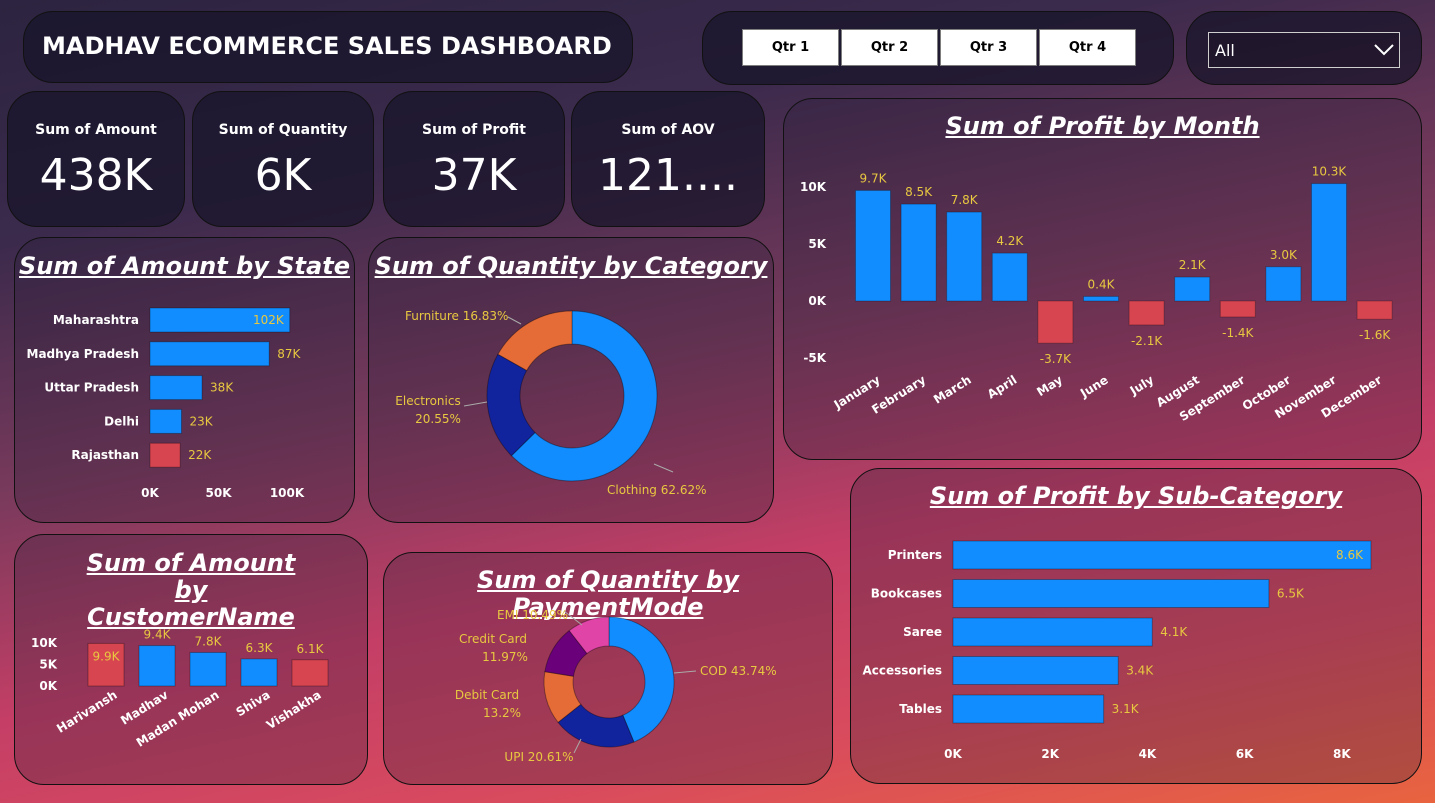  What do you see at coordinates (283, 175) in the screenshot?
I see `kpi-value: 6K` at bounding box center [283, 175].